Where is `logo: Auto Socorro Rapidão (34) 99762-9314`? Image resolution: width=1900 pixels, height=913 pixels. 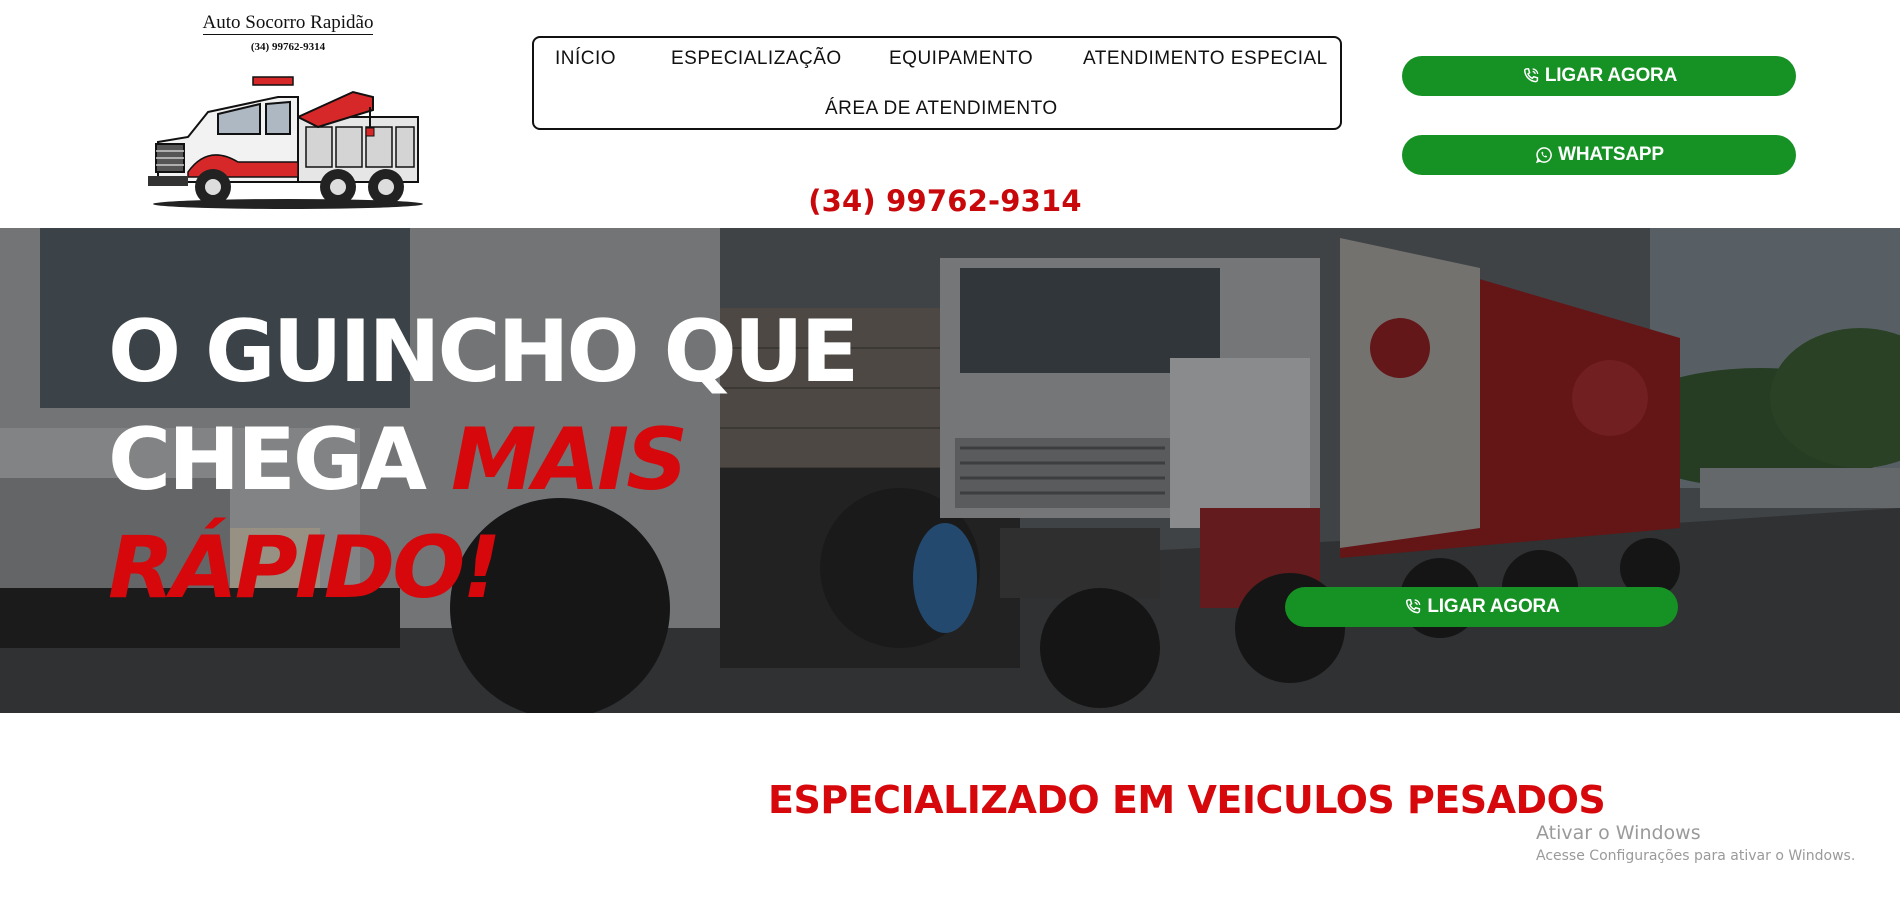
logo: Auto Socorro Rapidão (34) 99762-9314 is located at coordinates (288, 110).